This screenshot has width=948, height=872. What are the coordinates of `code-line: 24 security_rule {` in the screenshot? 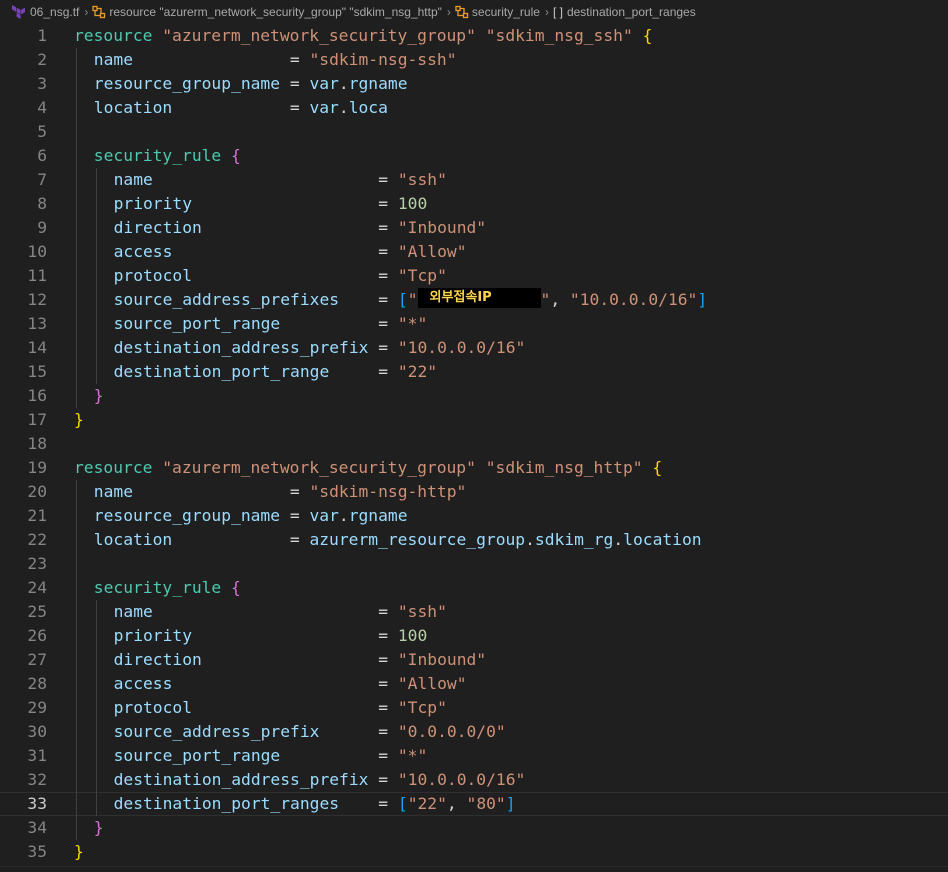 It's located at (474, 588).